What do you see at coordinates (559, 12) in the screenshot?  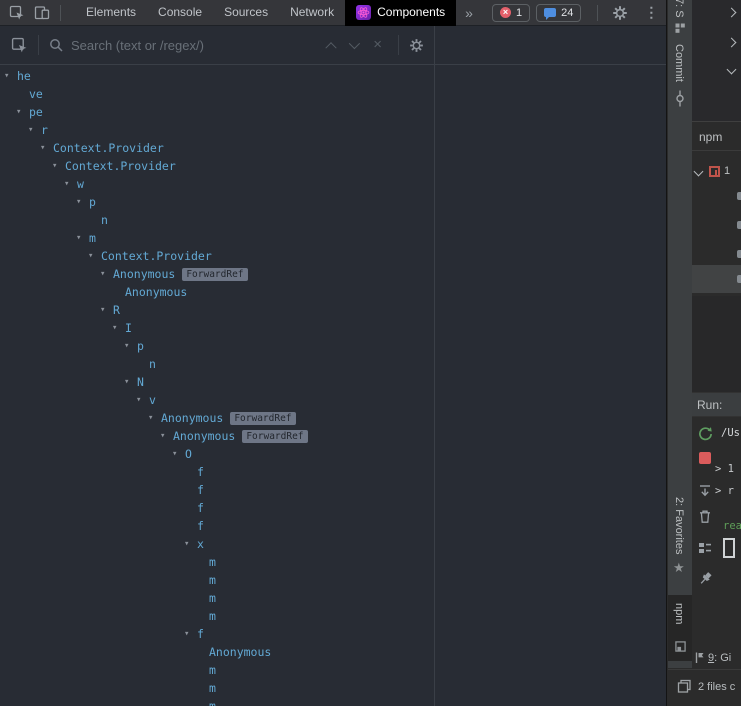 I see `message-badge: 24` at bounding box center [559, 12].